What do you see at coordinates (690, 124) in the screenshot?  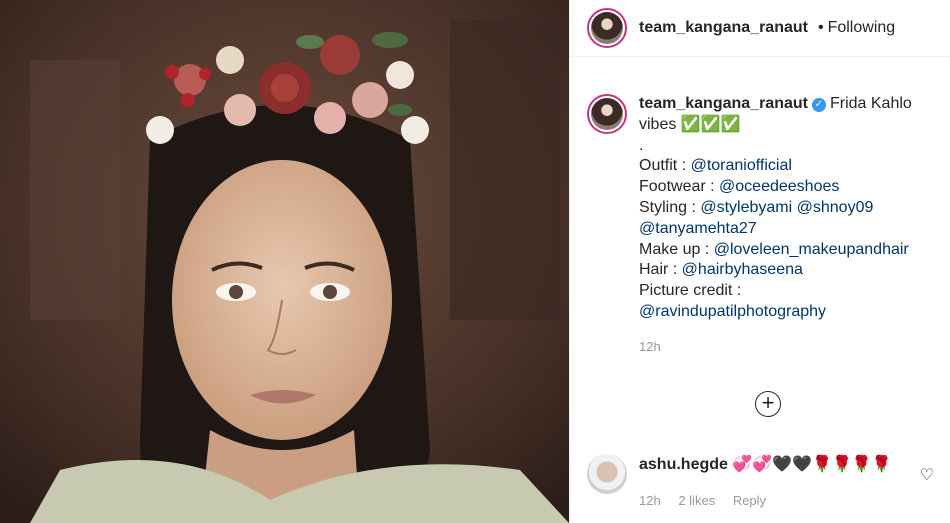 I see `caption-text-2: vibes ✅✅✅` at bounding box center [690, 124].